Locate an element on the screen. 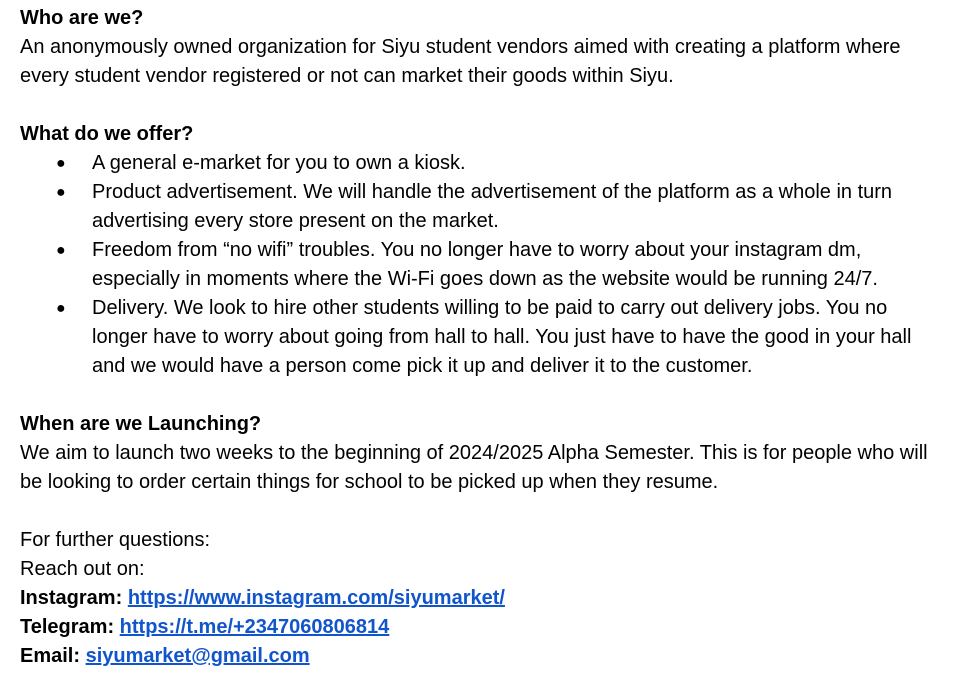 This screenshot has width=961, height=688. email-line: Email: siyumarket@gmail.com is located at coordinates (480, 656).